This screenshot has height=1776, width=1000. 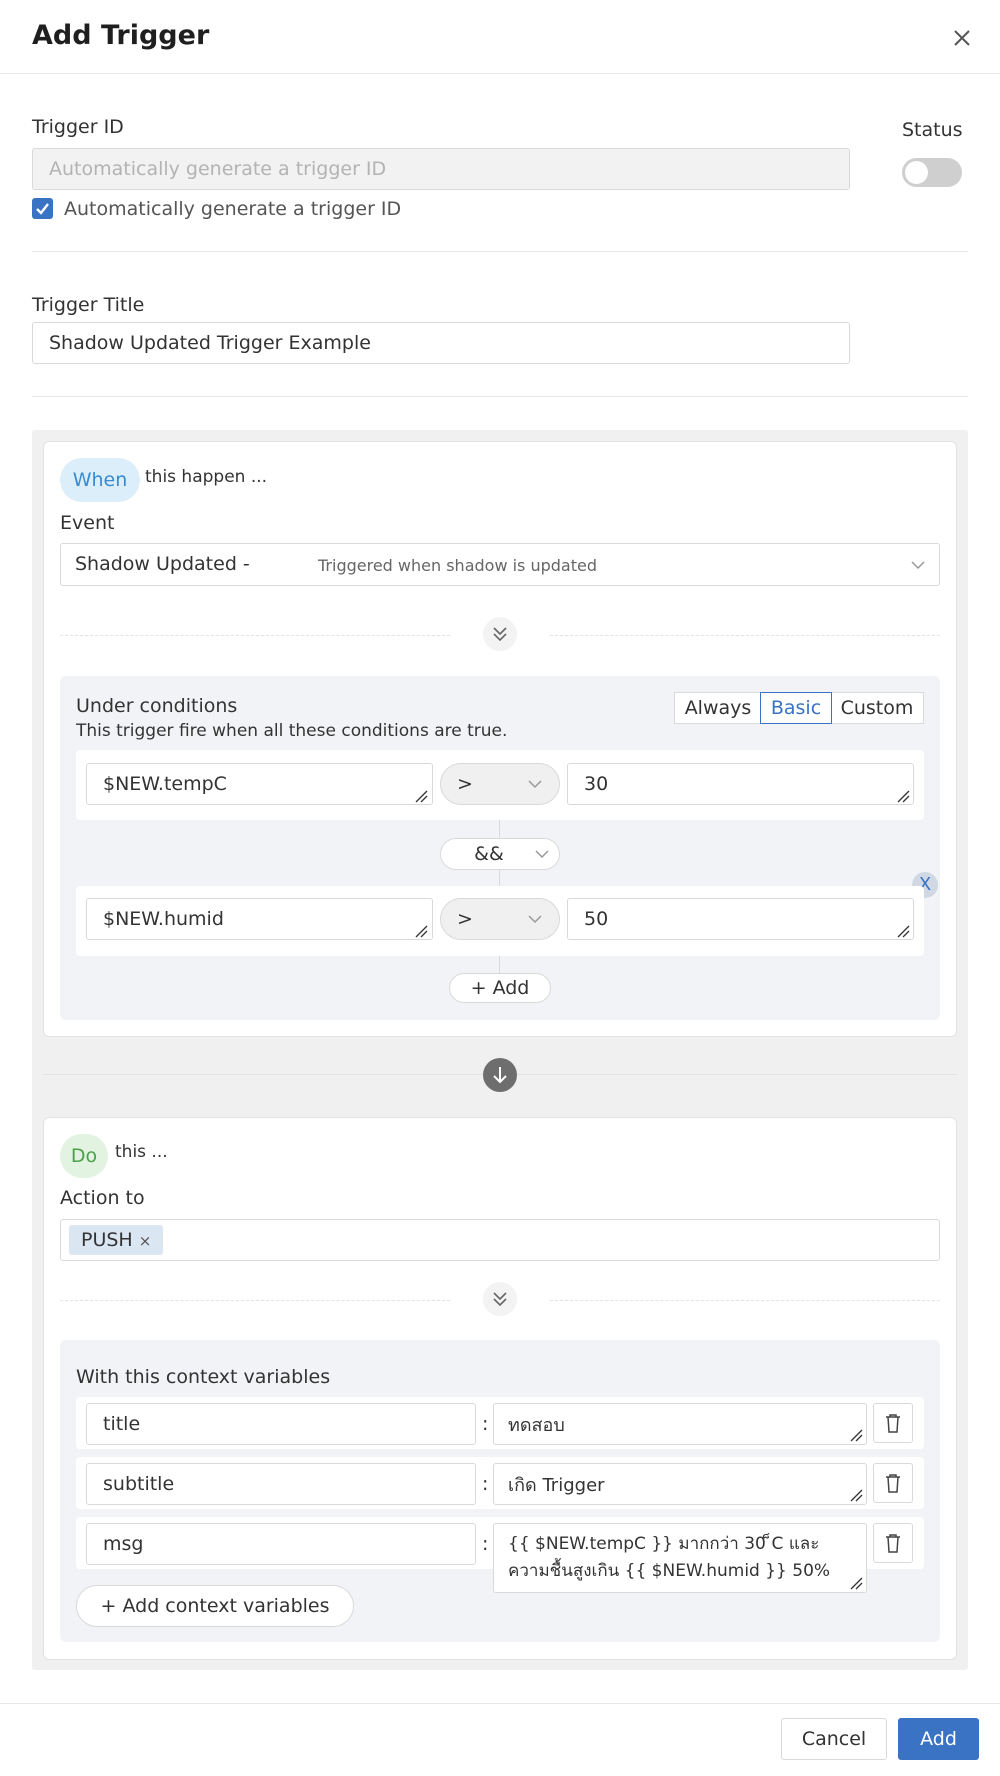 What do you see at coordinates (121, 35) in the screenshot?
I see `dialog-title: Add Trigger` at bounding box center [121, 35].